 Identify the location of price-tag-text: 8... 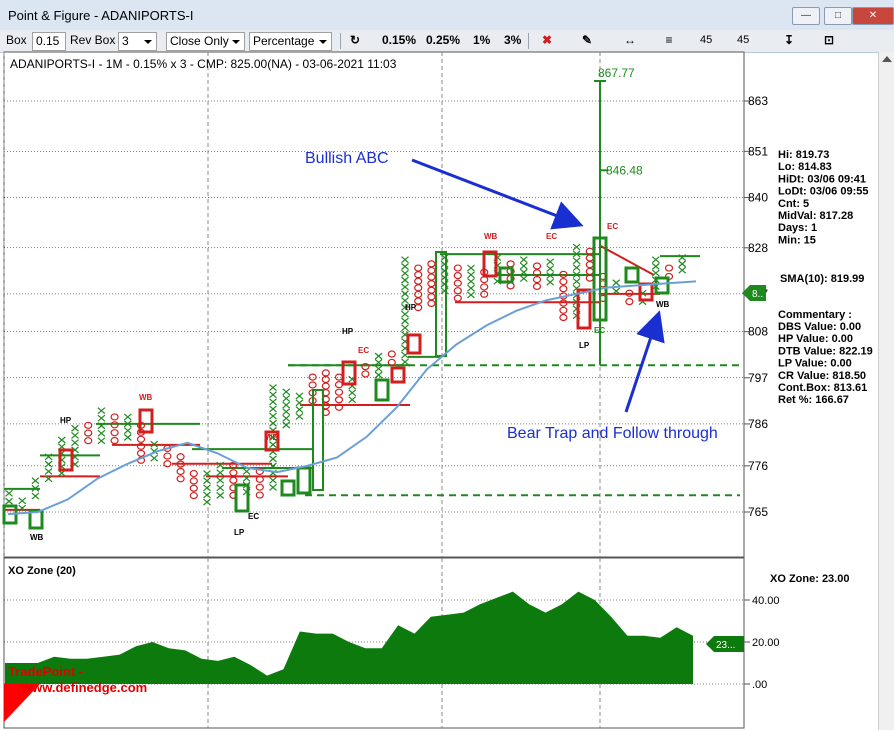
(757, 294).